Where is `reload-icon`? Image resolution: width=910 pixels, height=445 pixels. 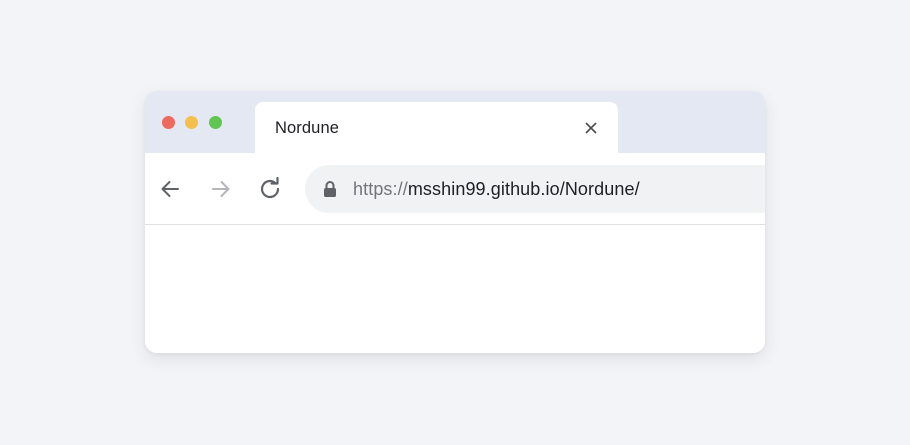 reload-icon is located at coordinates (270, 188).